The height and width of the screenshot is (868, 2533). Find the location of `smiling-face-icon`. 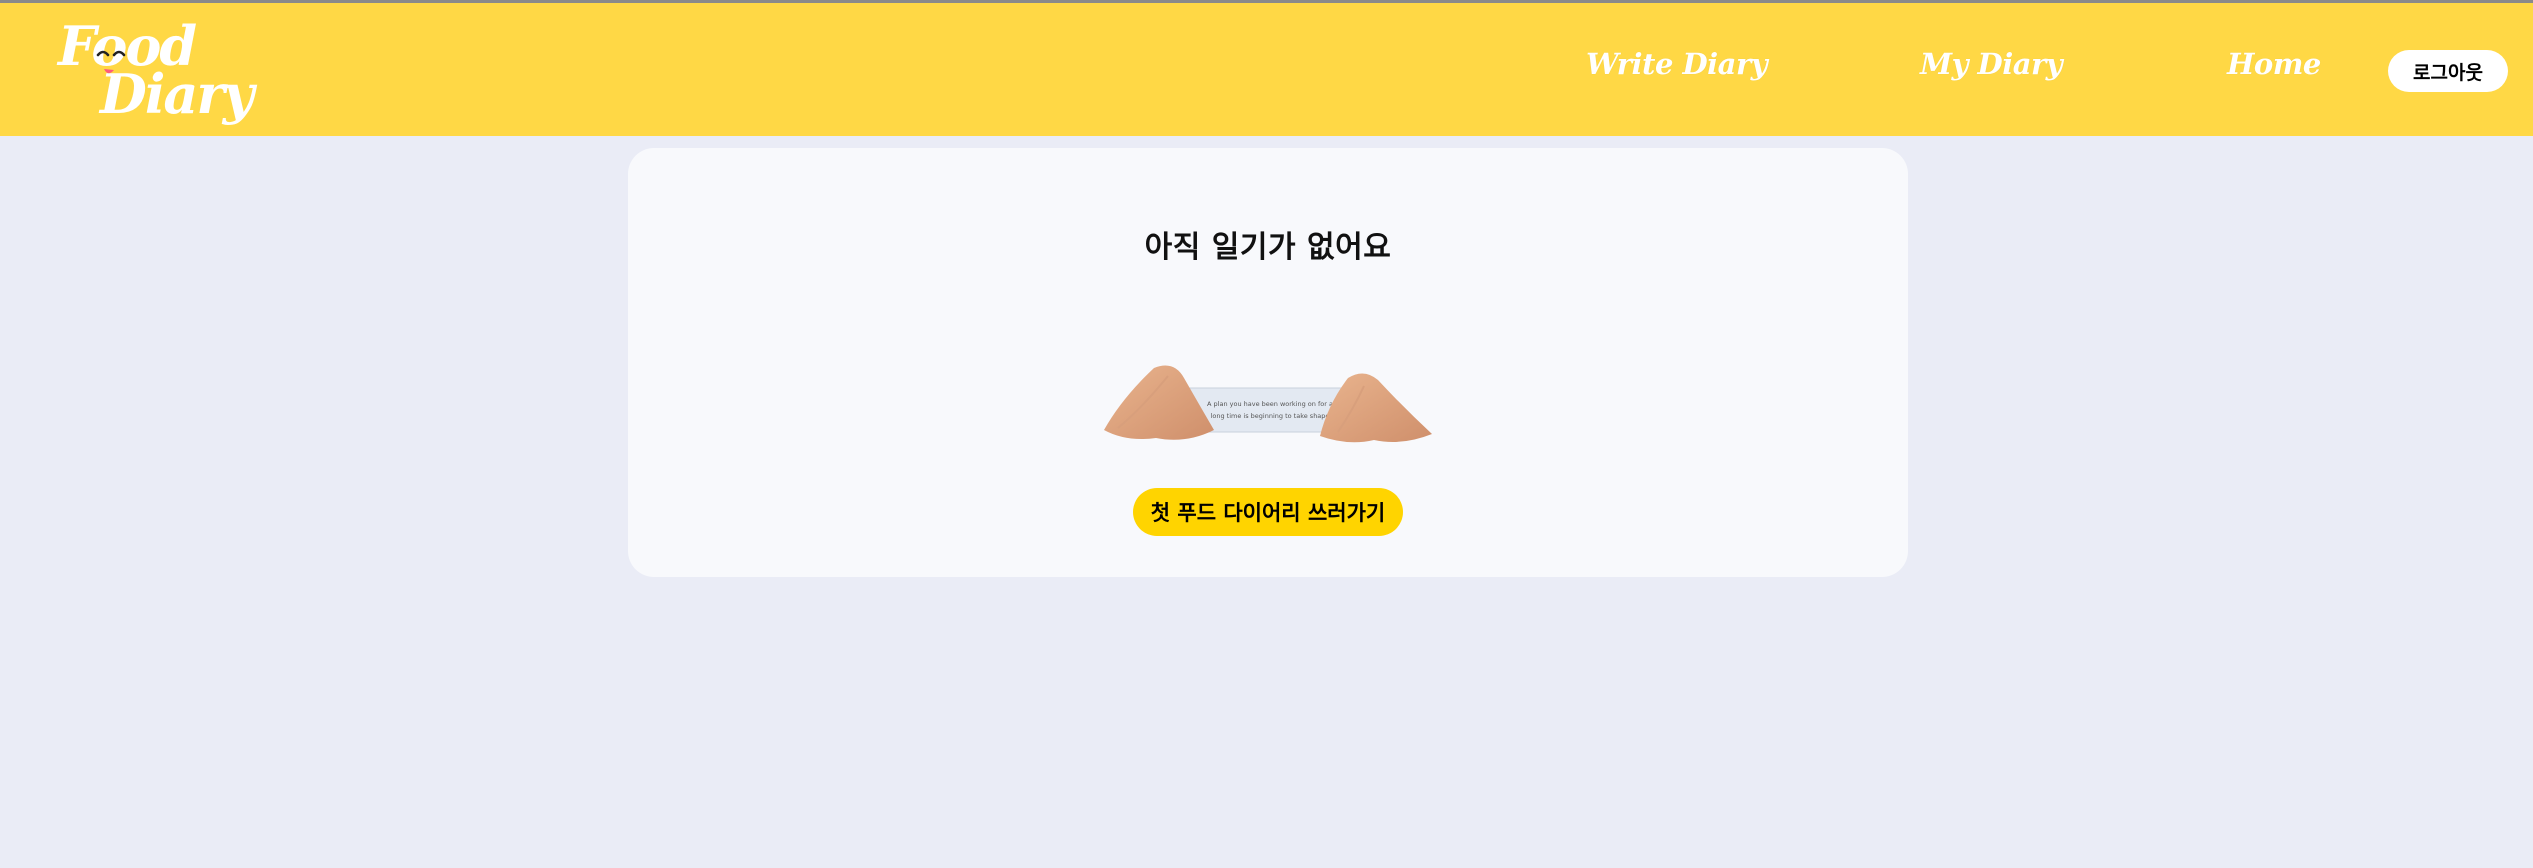

smiling-face-icon is located at coordinates (111, 62).